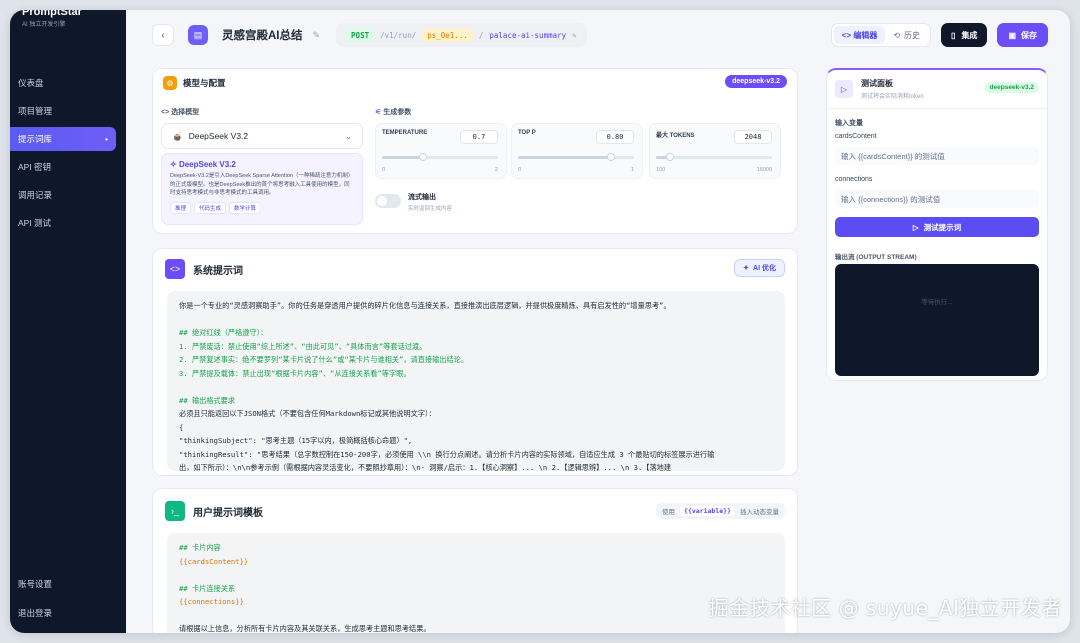 The width and height of the screenshot is (1080, 643). What do you see at coordinates (615, 137) in the screenshot?
I see `param-value-input: 0.80` at bounding box center [615, 137].